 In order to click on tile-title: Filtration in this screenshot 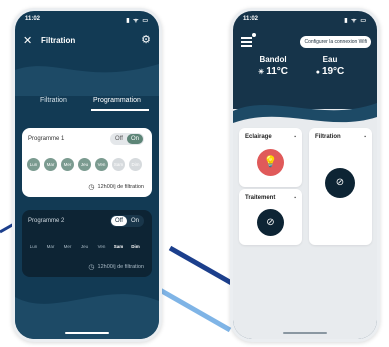, I will do `click(328, 137)`.